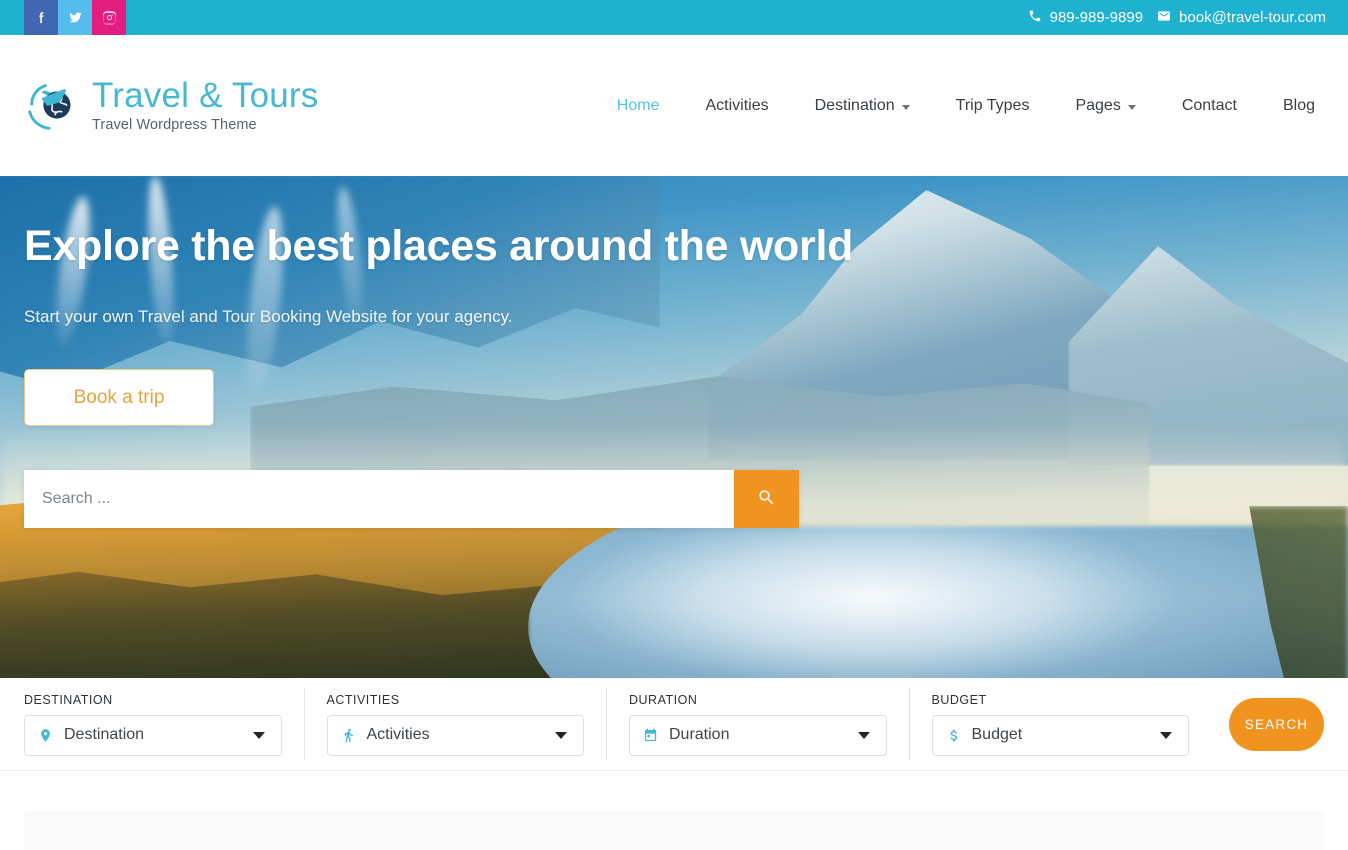 This screenshot has width=1348, height=850. Describe the element at coordinates (398, 734) in the screenshot. I see `activities-value: Activities` at that location.